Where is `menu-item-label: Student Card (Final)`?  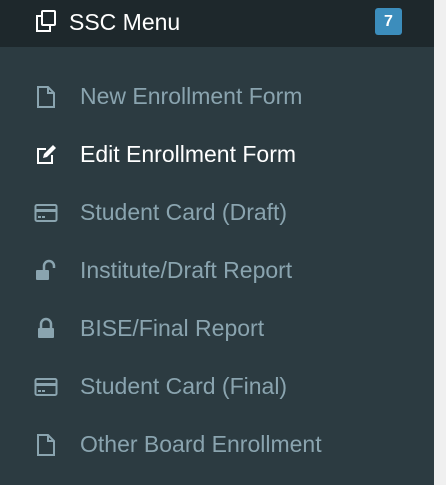 menu-item-label: Student Card (Final) is located at coordinates (184, 386).